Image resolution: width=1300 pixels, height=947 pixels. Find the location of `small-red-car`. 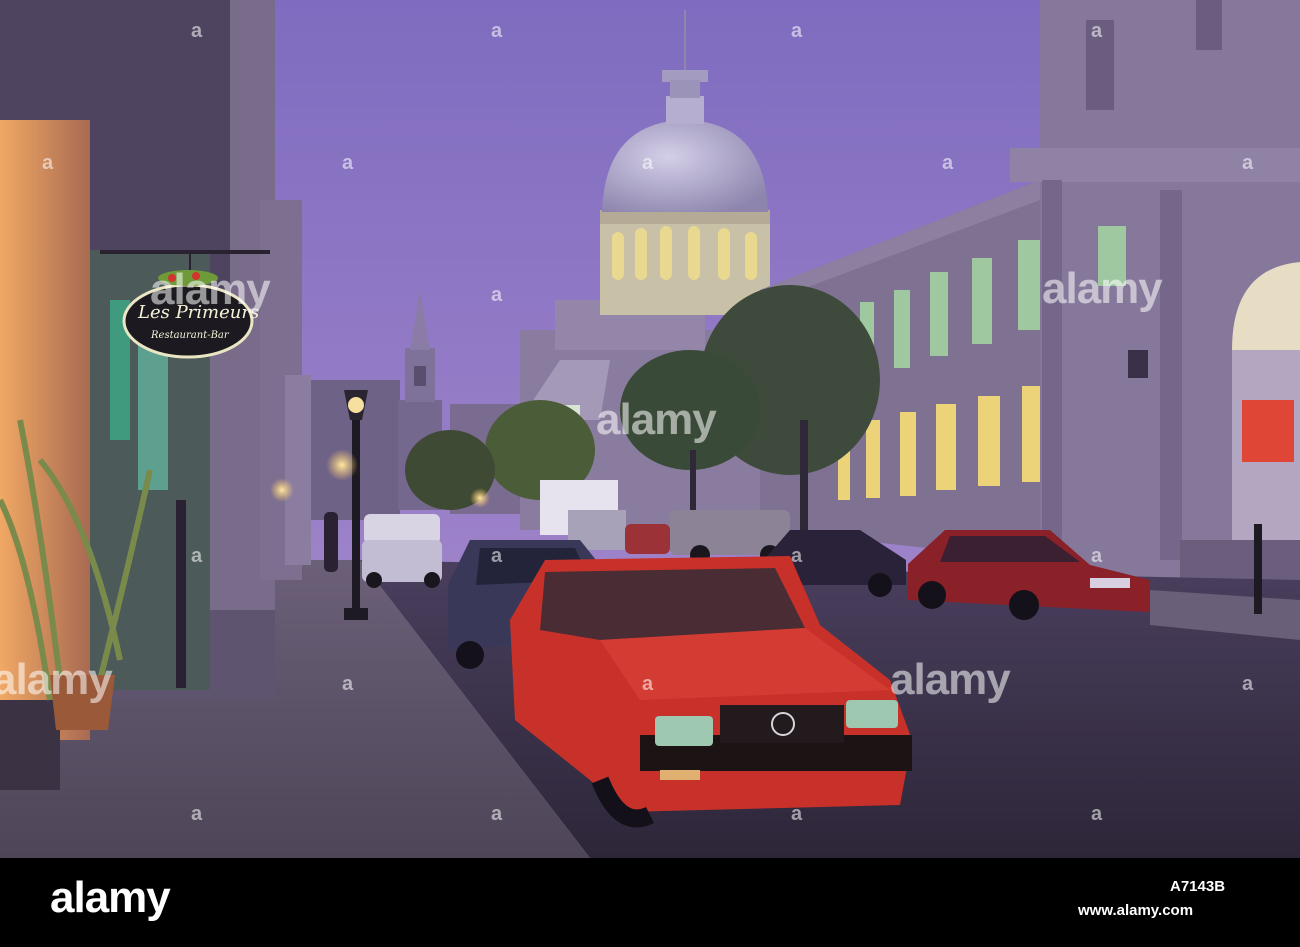

small-red-car is located at coordinates (647, 539).